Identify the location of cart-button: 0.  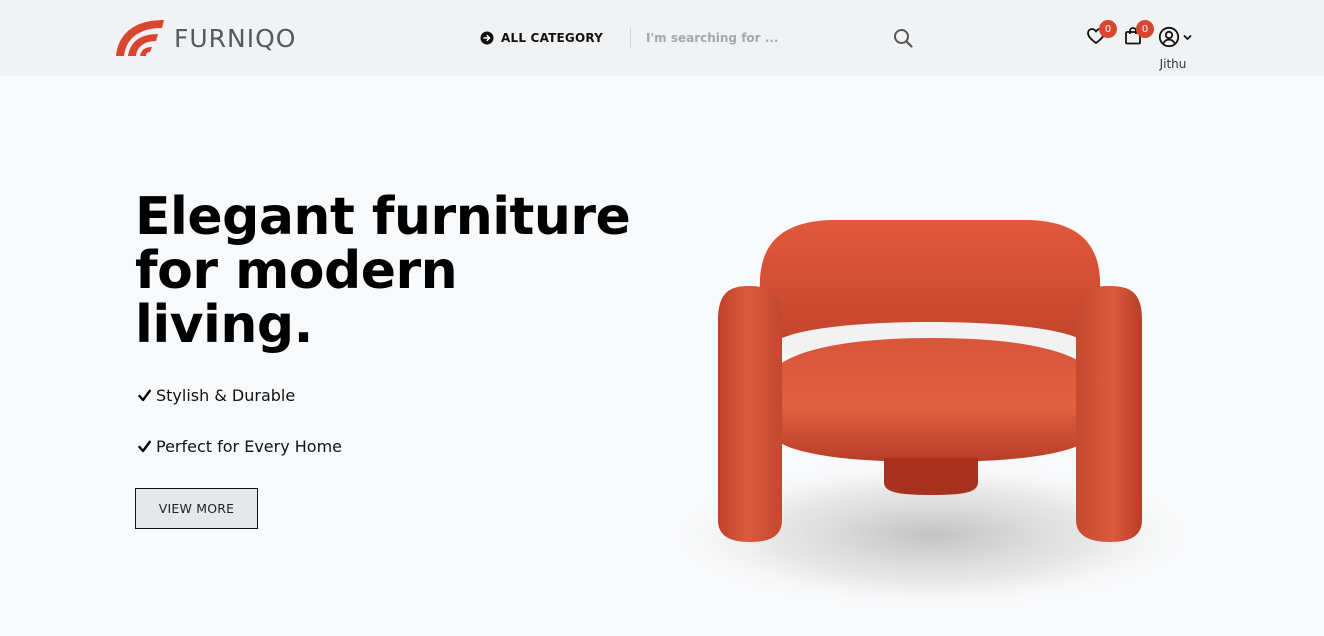
(1138, 34).